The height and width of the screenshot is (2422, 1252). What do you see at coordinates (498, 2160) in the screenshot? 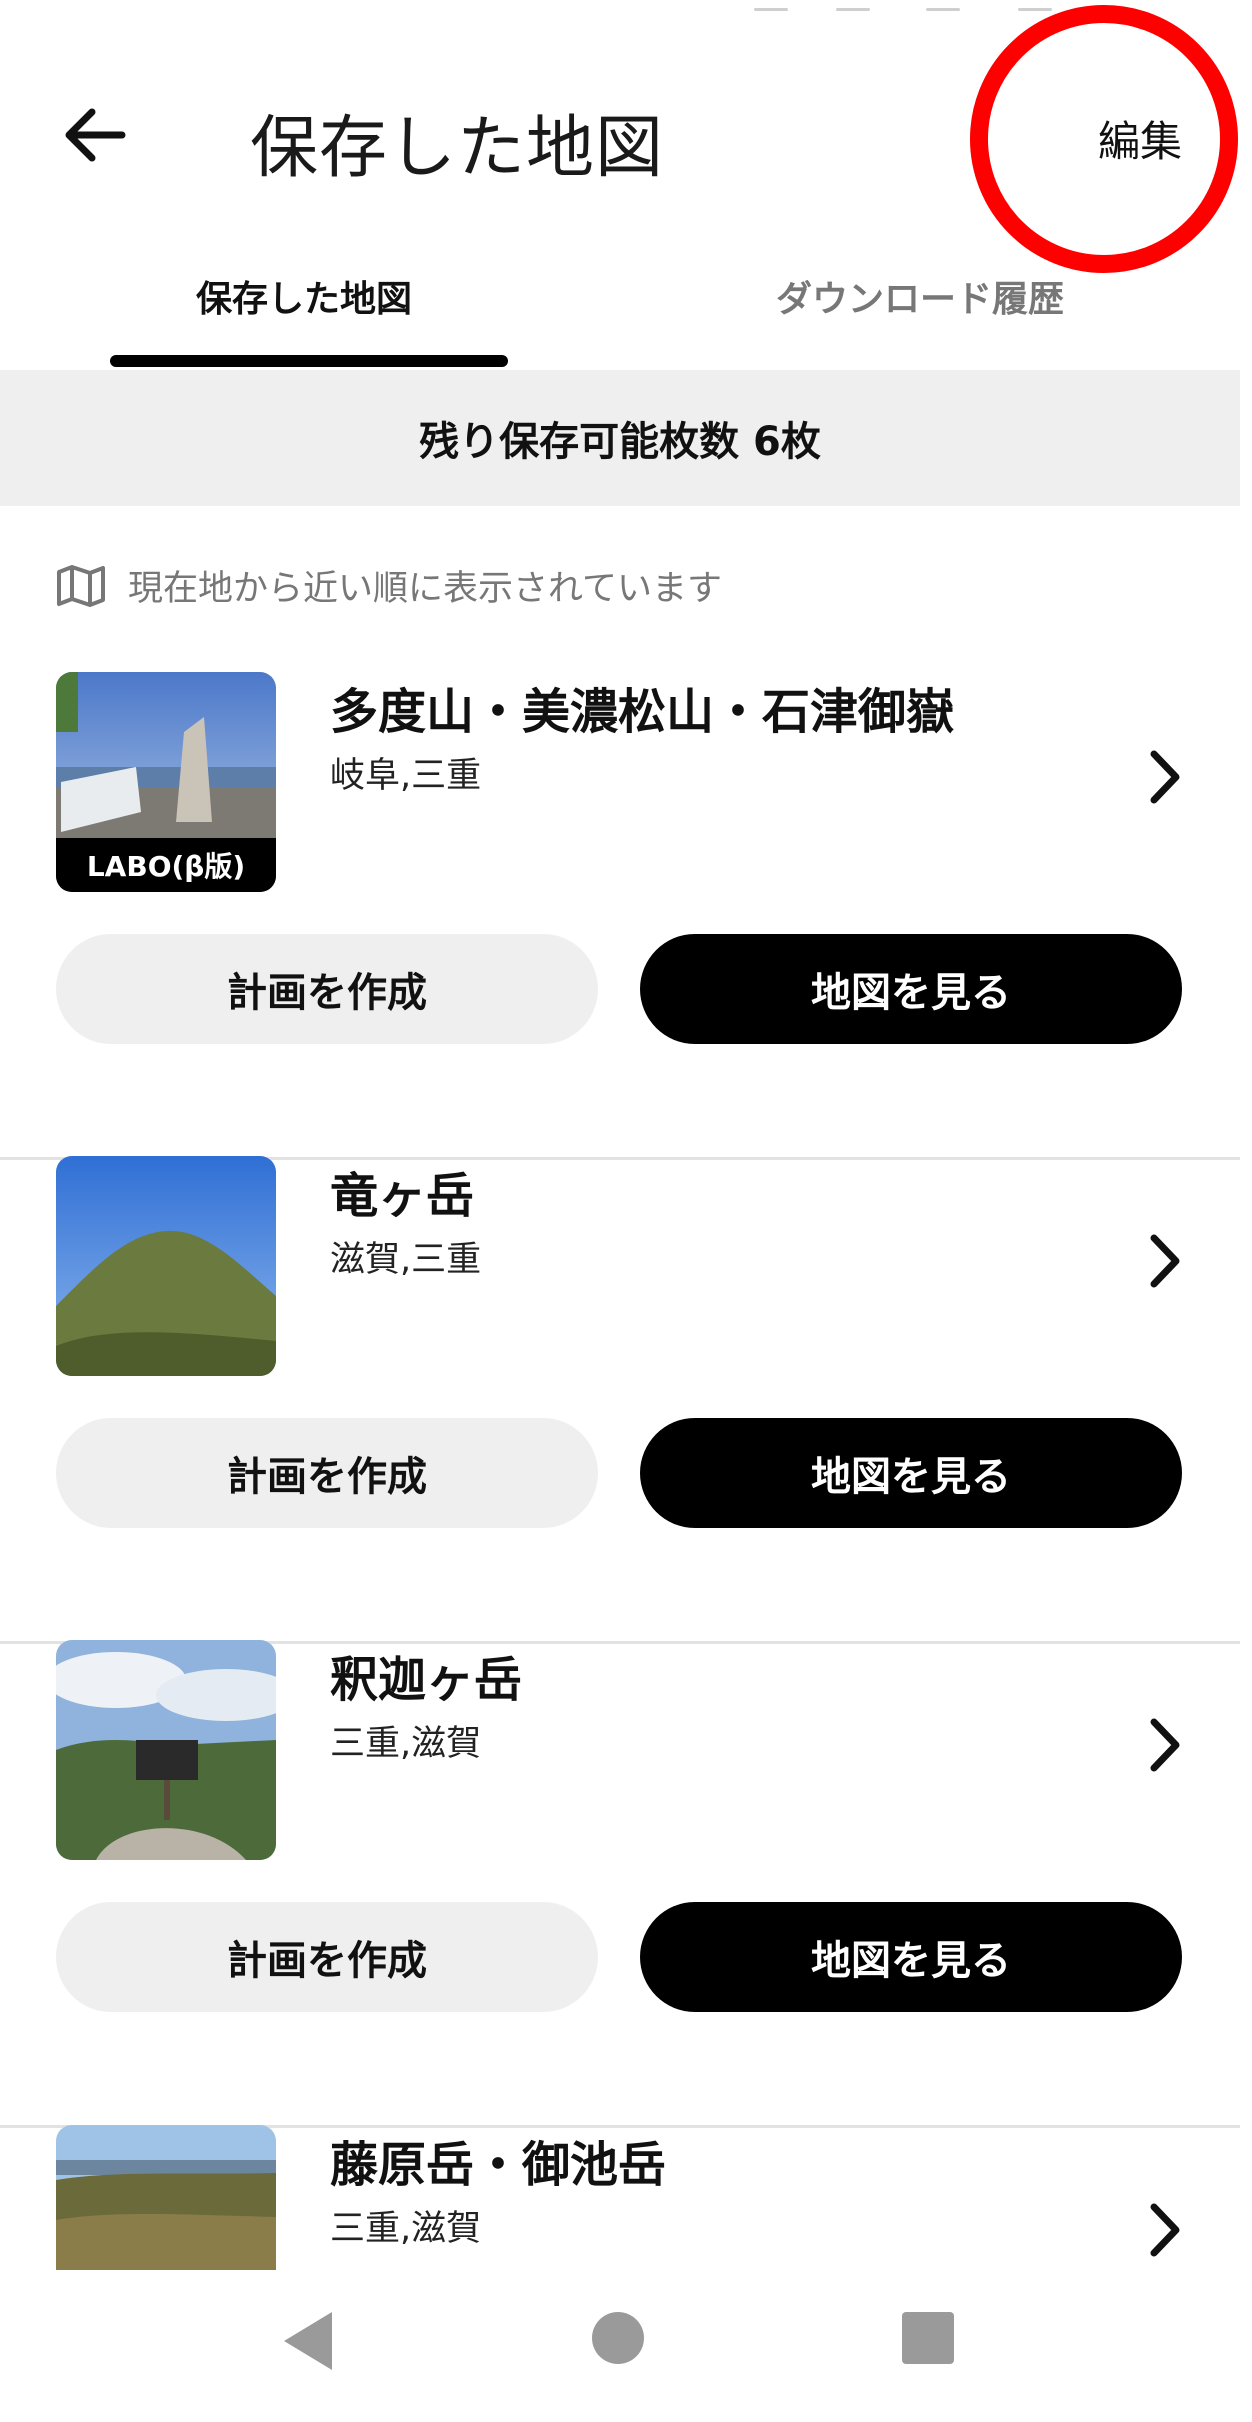
I see `mountain-name: 藤原岳・御池岳` at bounding box center [498, 2160].